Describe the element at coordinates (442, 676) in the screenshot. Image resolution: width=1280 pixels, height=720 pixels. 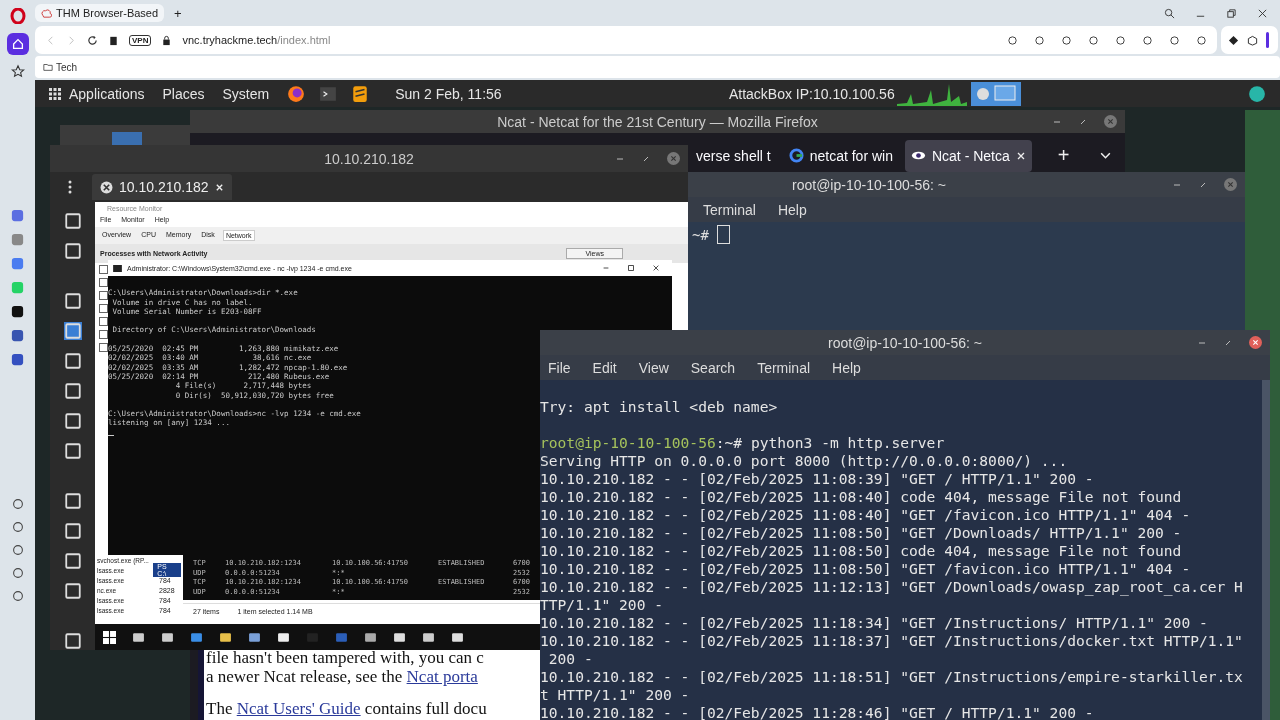
I see `page-link: Ncat porta` at that location.